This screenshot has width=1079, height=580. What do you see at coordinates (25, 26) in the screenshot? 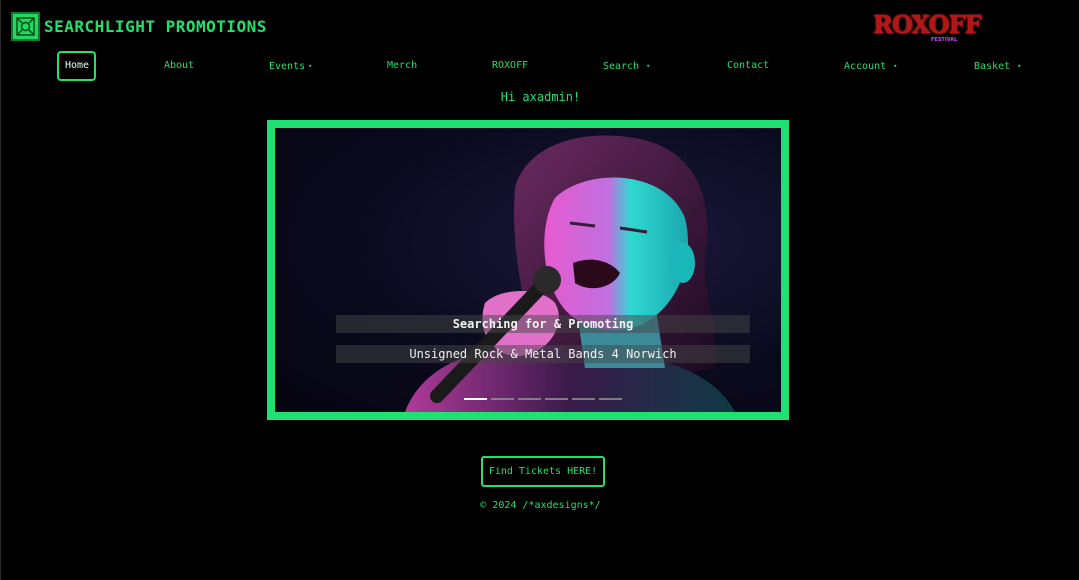
I see `searchlight-logo-icon` at bounding box center [25, 26].